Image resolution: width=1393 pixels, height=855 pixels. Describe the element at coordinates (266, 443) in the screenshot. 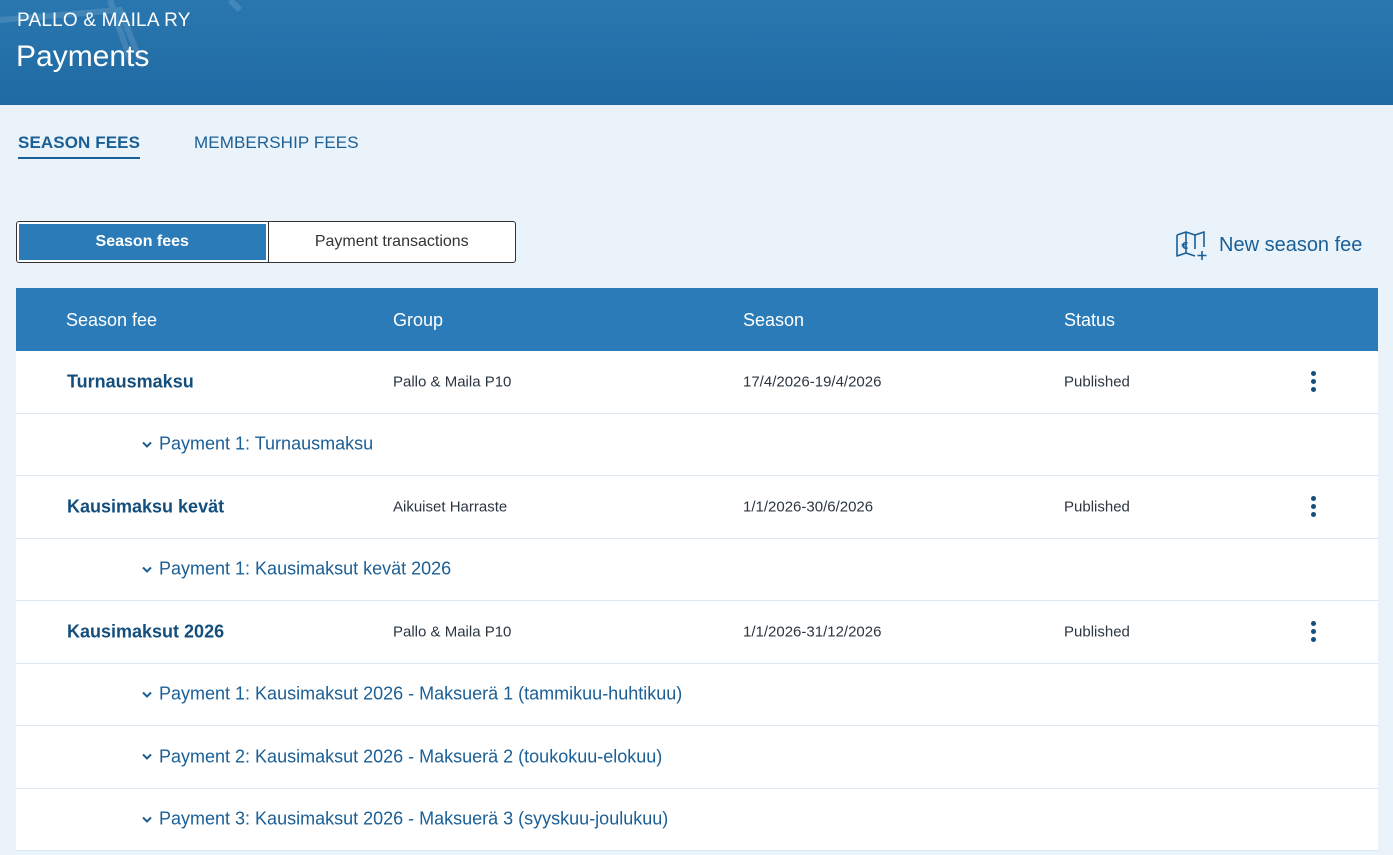

I see `payment-label: Payment 1: Turnausmaksu` at that location.